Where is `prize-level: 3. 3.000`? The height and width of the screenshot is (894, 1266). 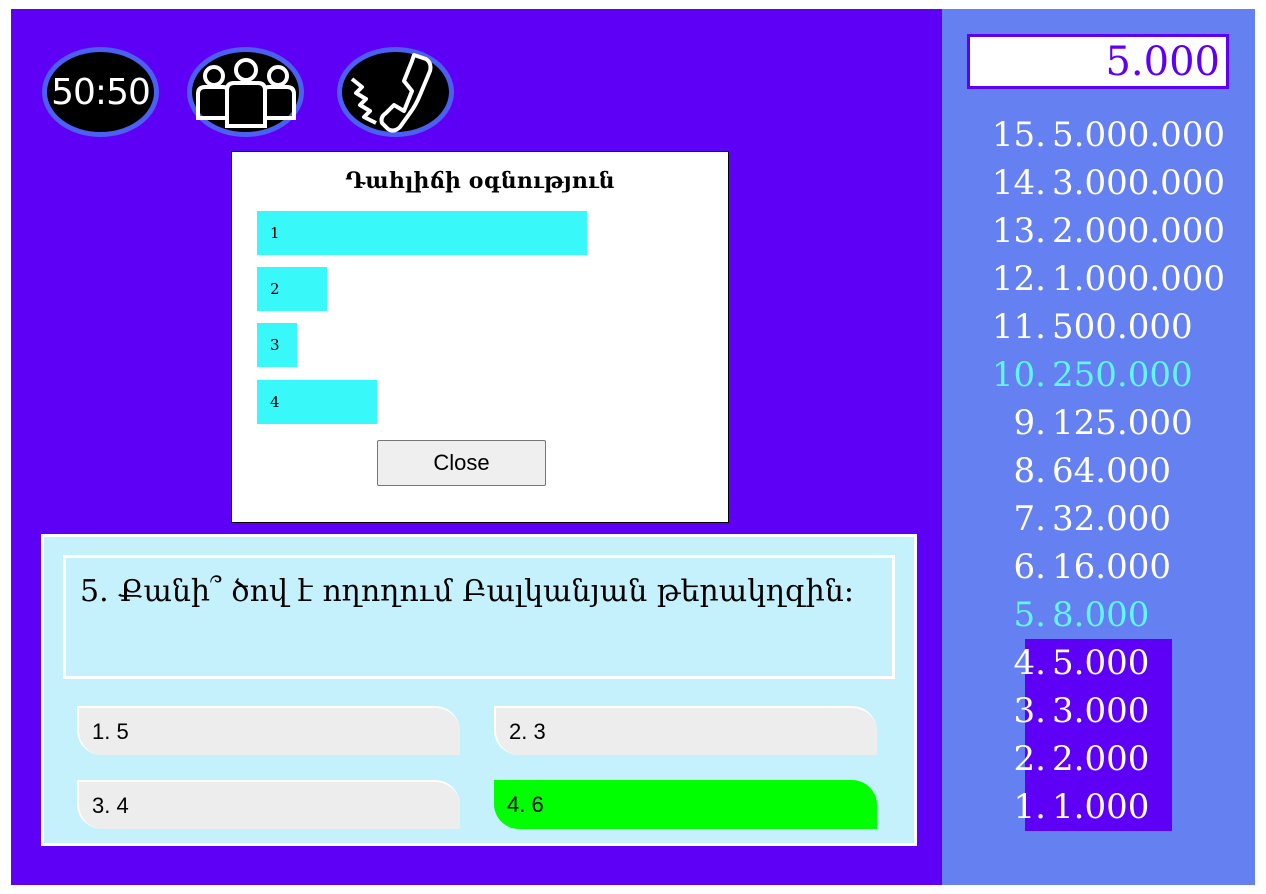 prize-level: 3. 3.000 is located at coordinates (1096, 711).